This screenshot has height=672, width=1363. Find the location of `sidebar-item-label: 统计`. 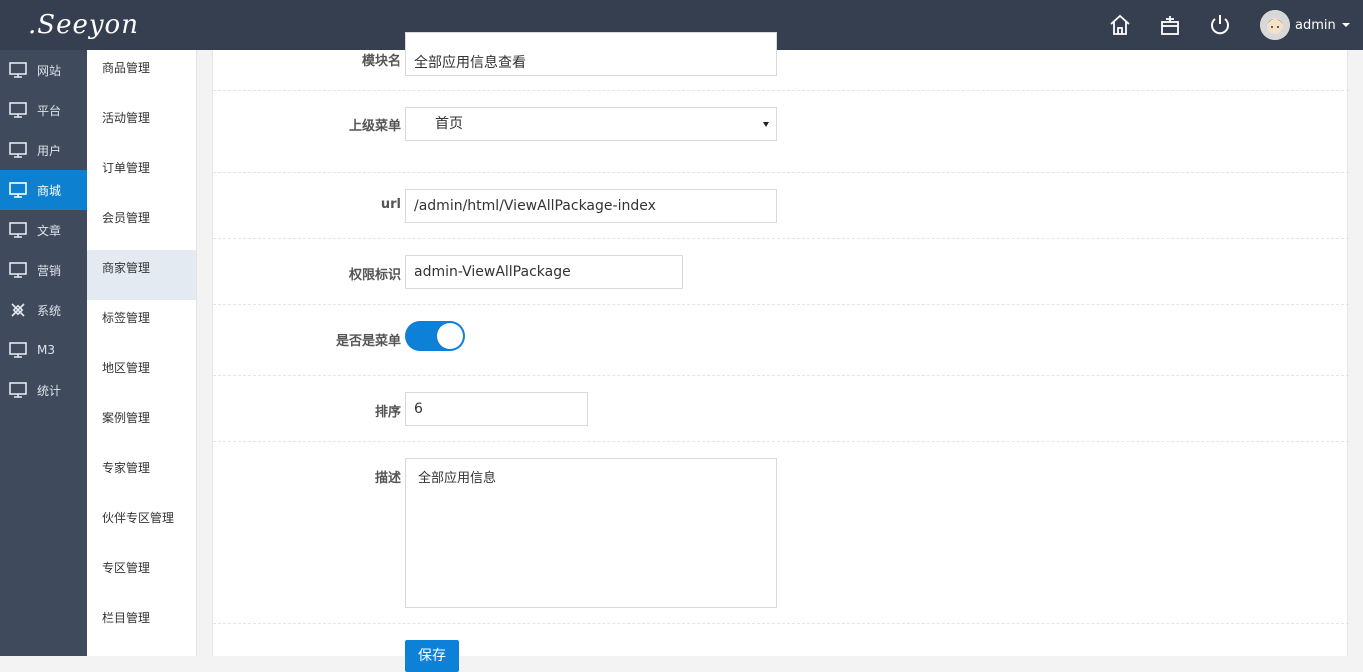

sidebar-item-label: 统计 is located at coordinates (49, 390).